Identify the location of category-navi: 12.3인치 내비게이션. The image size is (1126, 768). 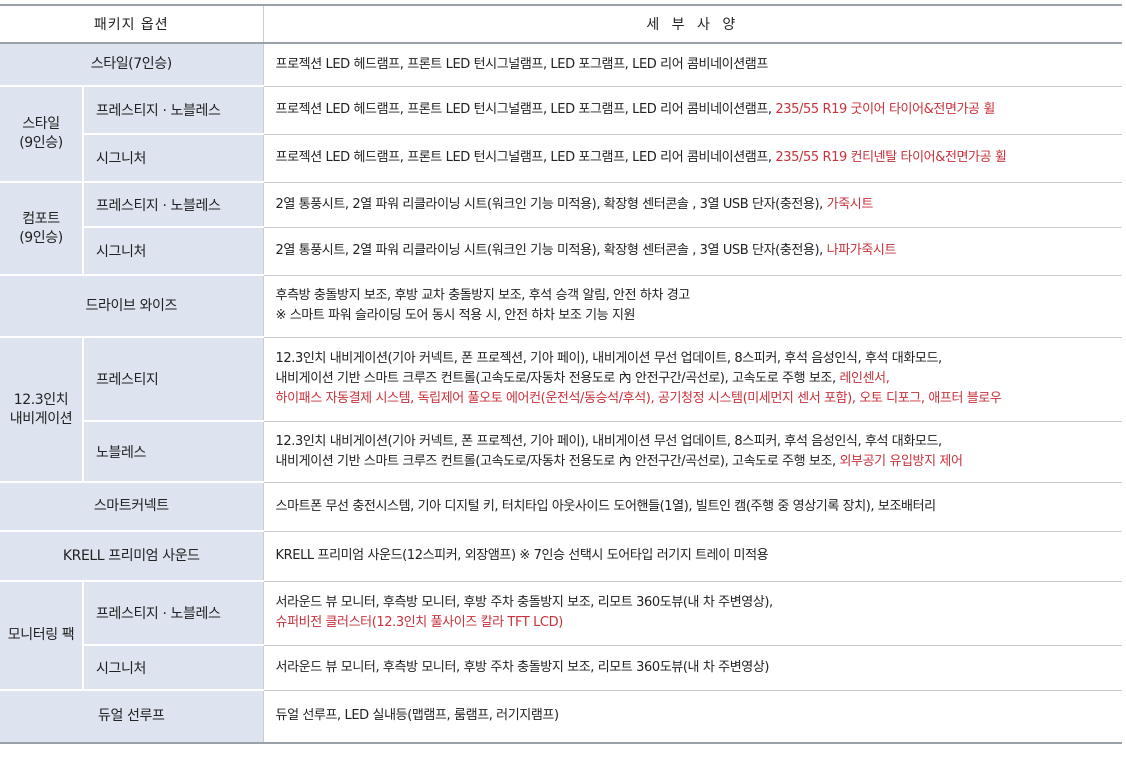
(42, 410).